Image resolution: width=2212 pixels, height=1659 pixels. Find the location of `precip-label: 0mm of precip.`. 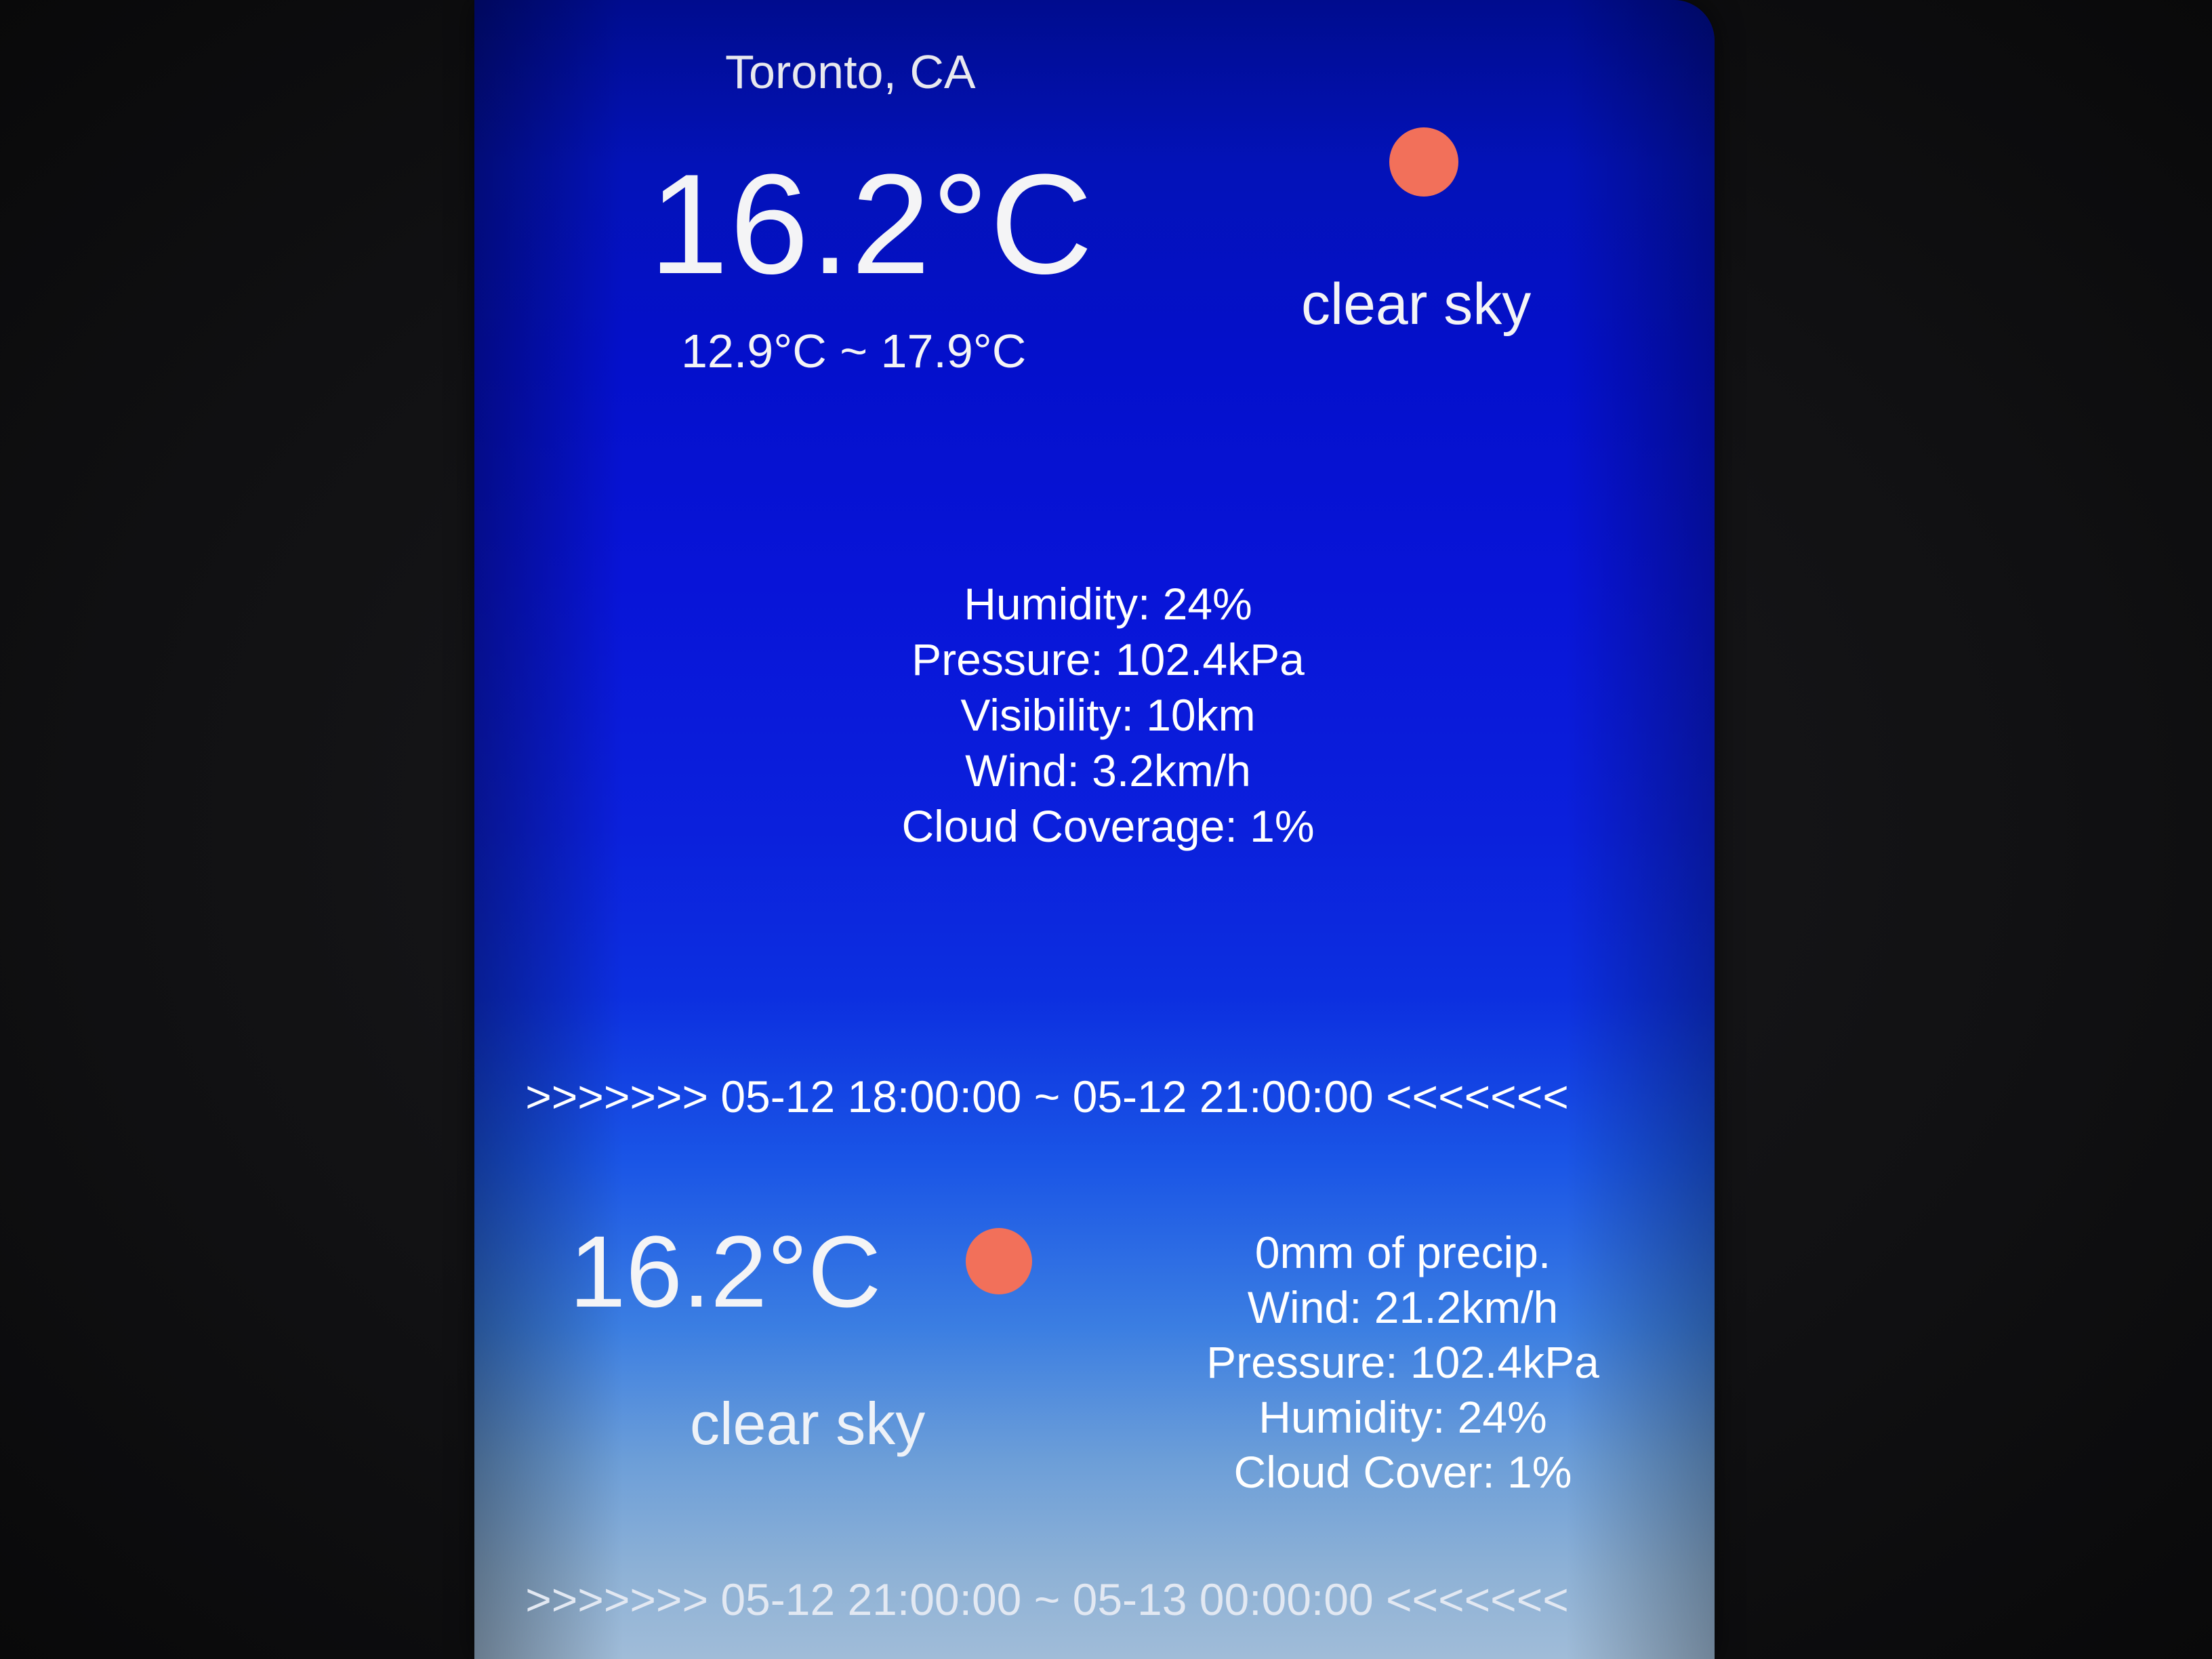

precip-label: 0mm of precip. is located at coordinates (1402, 1252).